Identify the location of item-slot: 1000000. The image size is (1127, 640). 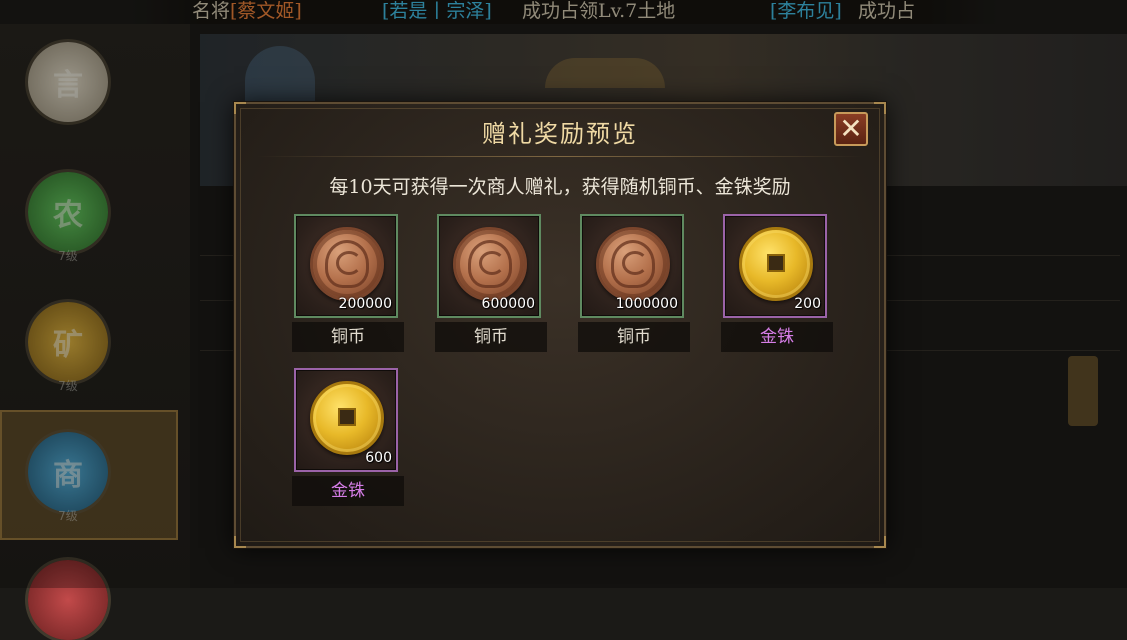
(632, 266).